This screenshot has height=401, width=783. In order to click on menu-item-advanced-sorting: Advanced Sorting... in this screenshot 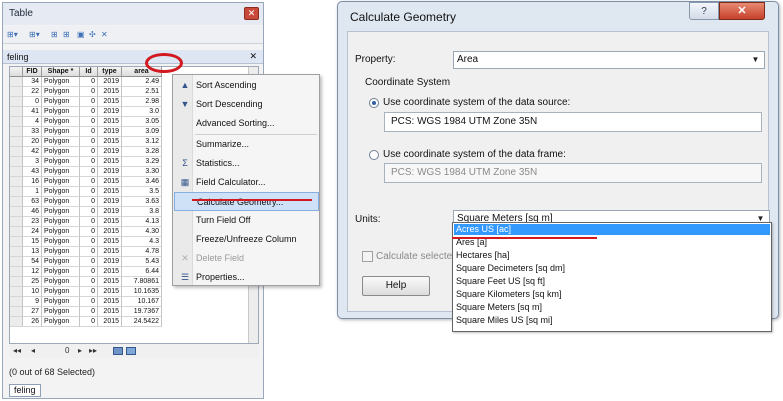, I will do `click(246, 123)`.